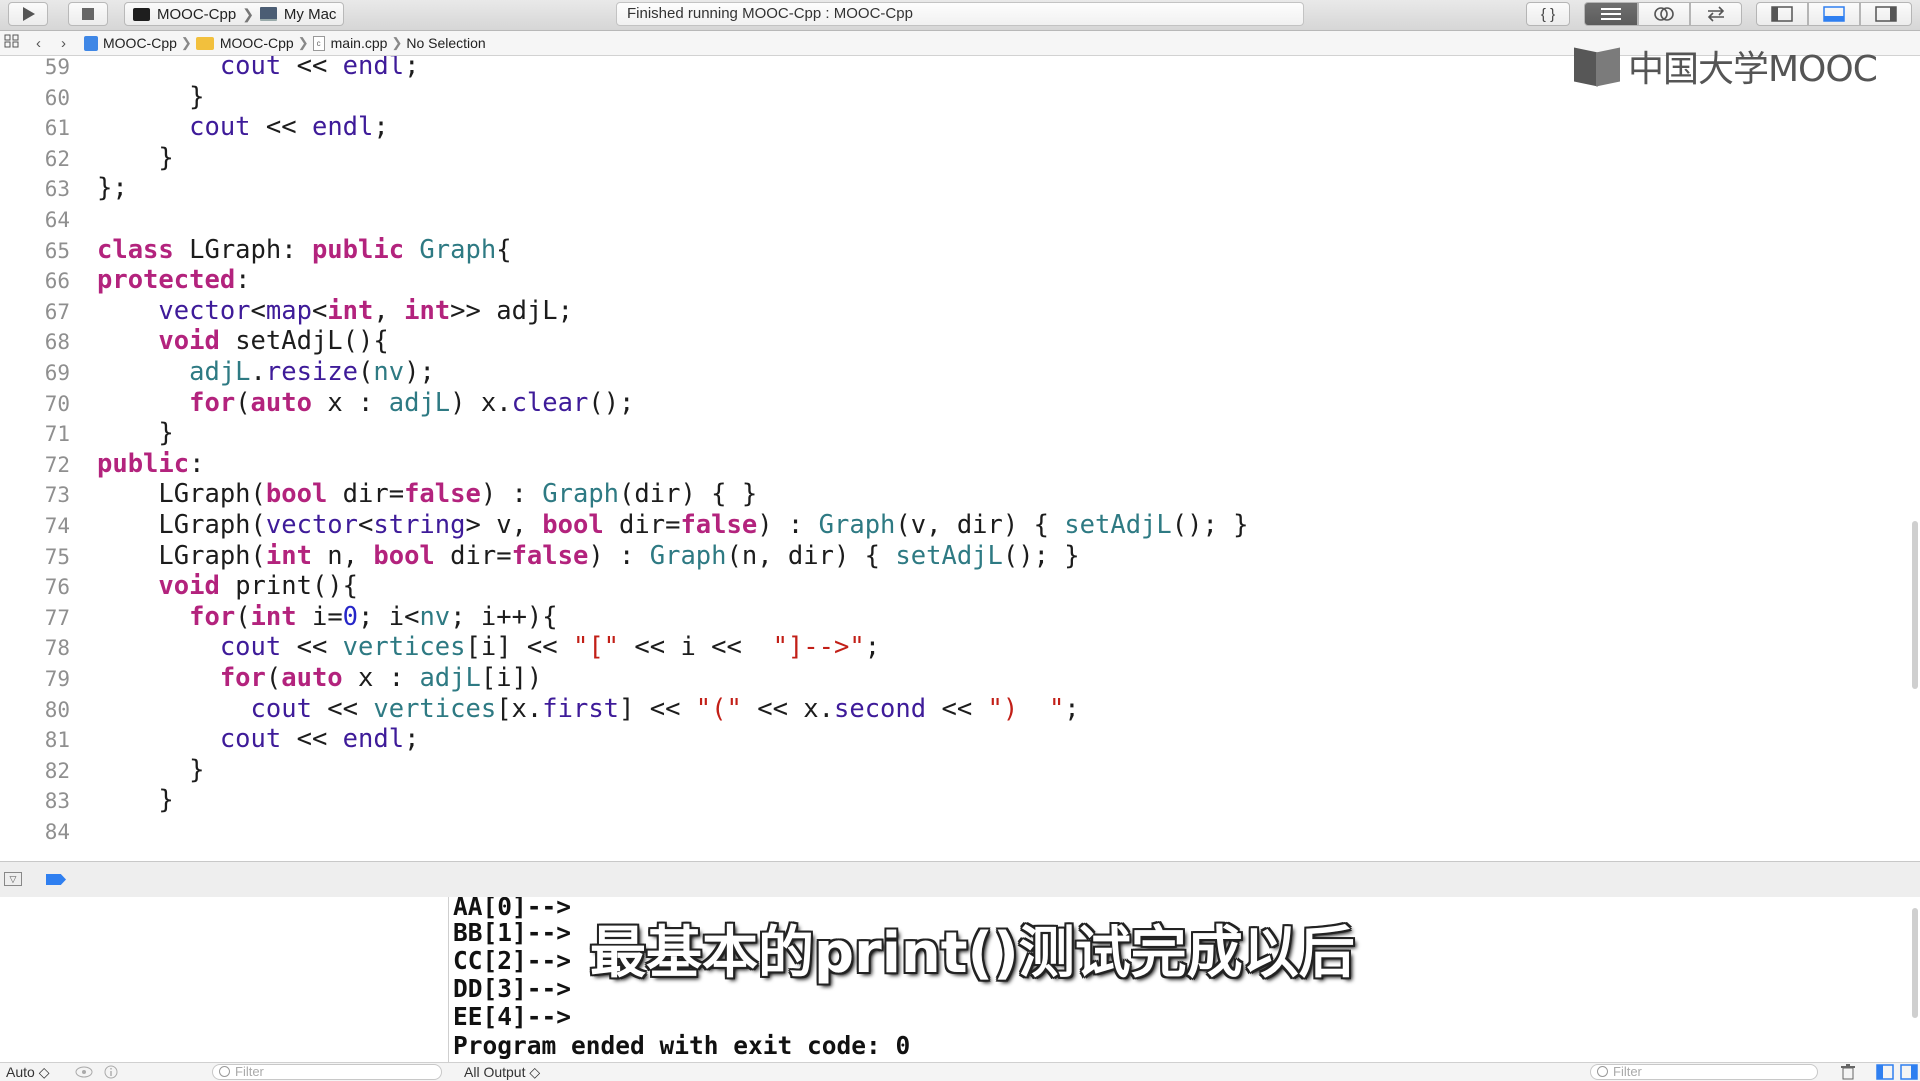 The image size is (1920, 1081). I want to click on stop-icon, so click(88, 14).